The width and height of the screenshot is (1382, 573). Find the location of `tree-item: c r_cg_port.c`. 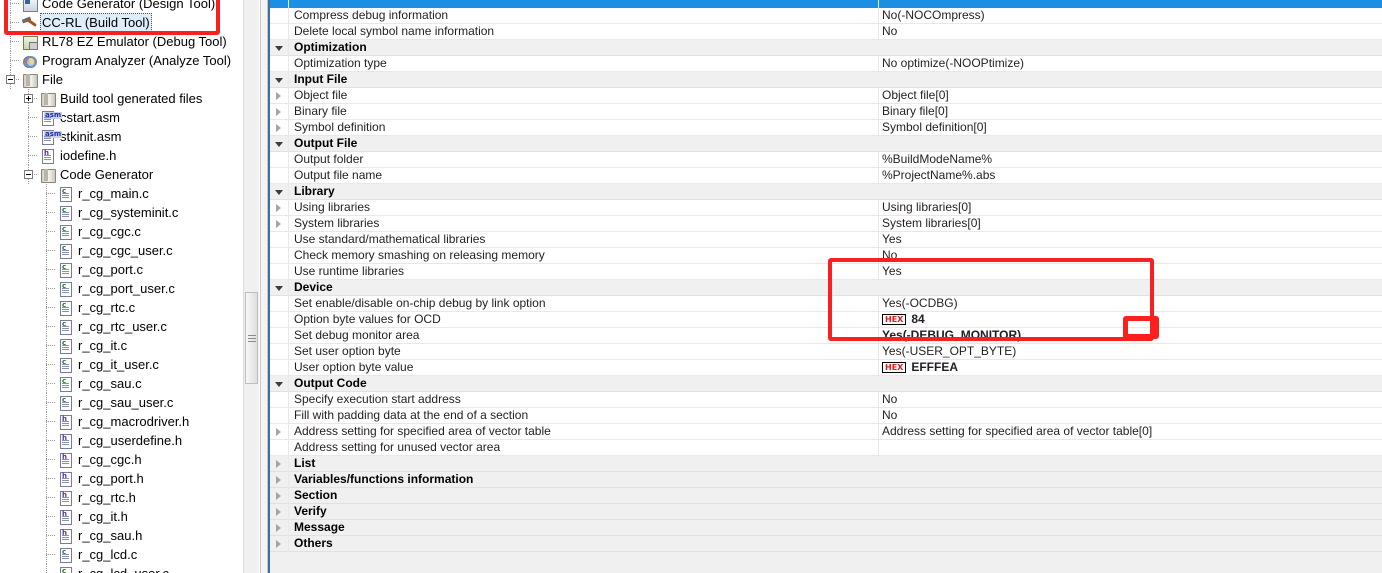

tree-item: c r_cg_port.c is located at coordinates (121, 269).